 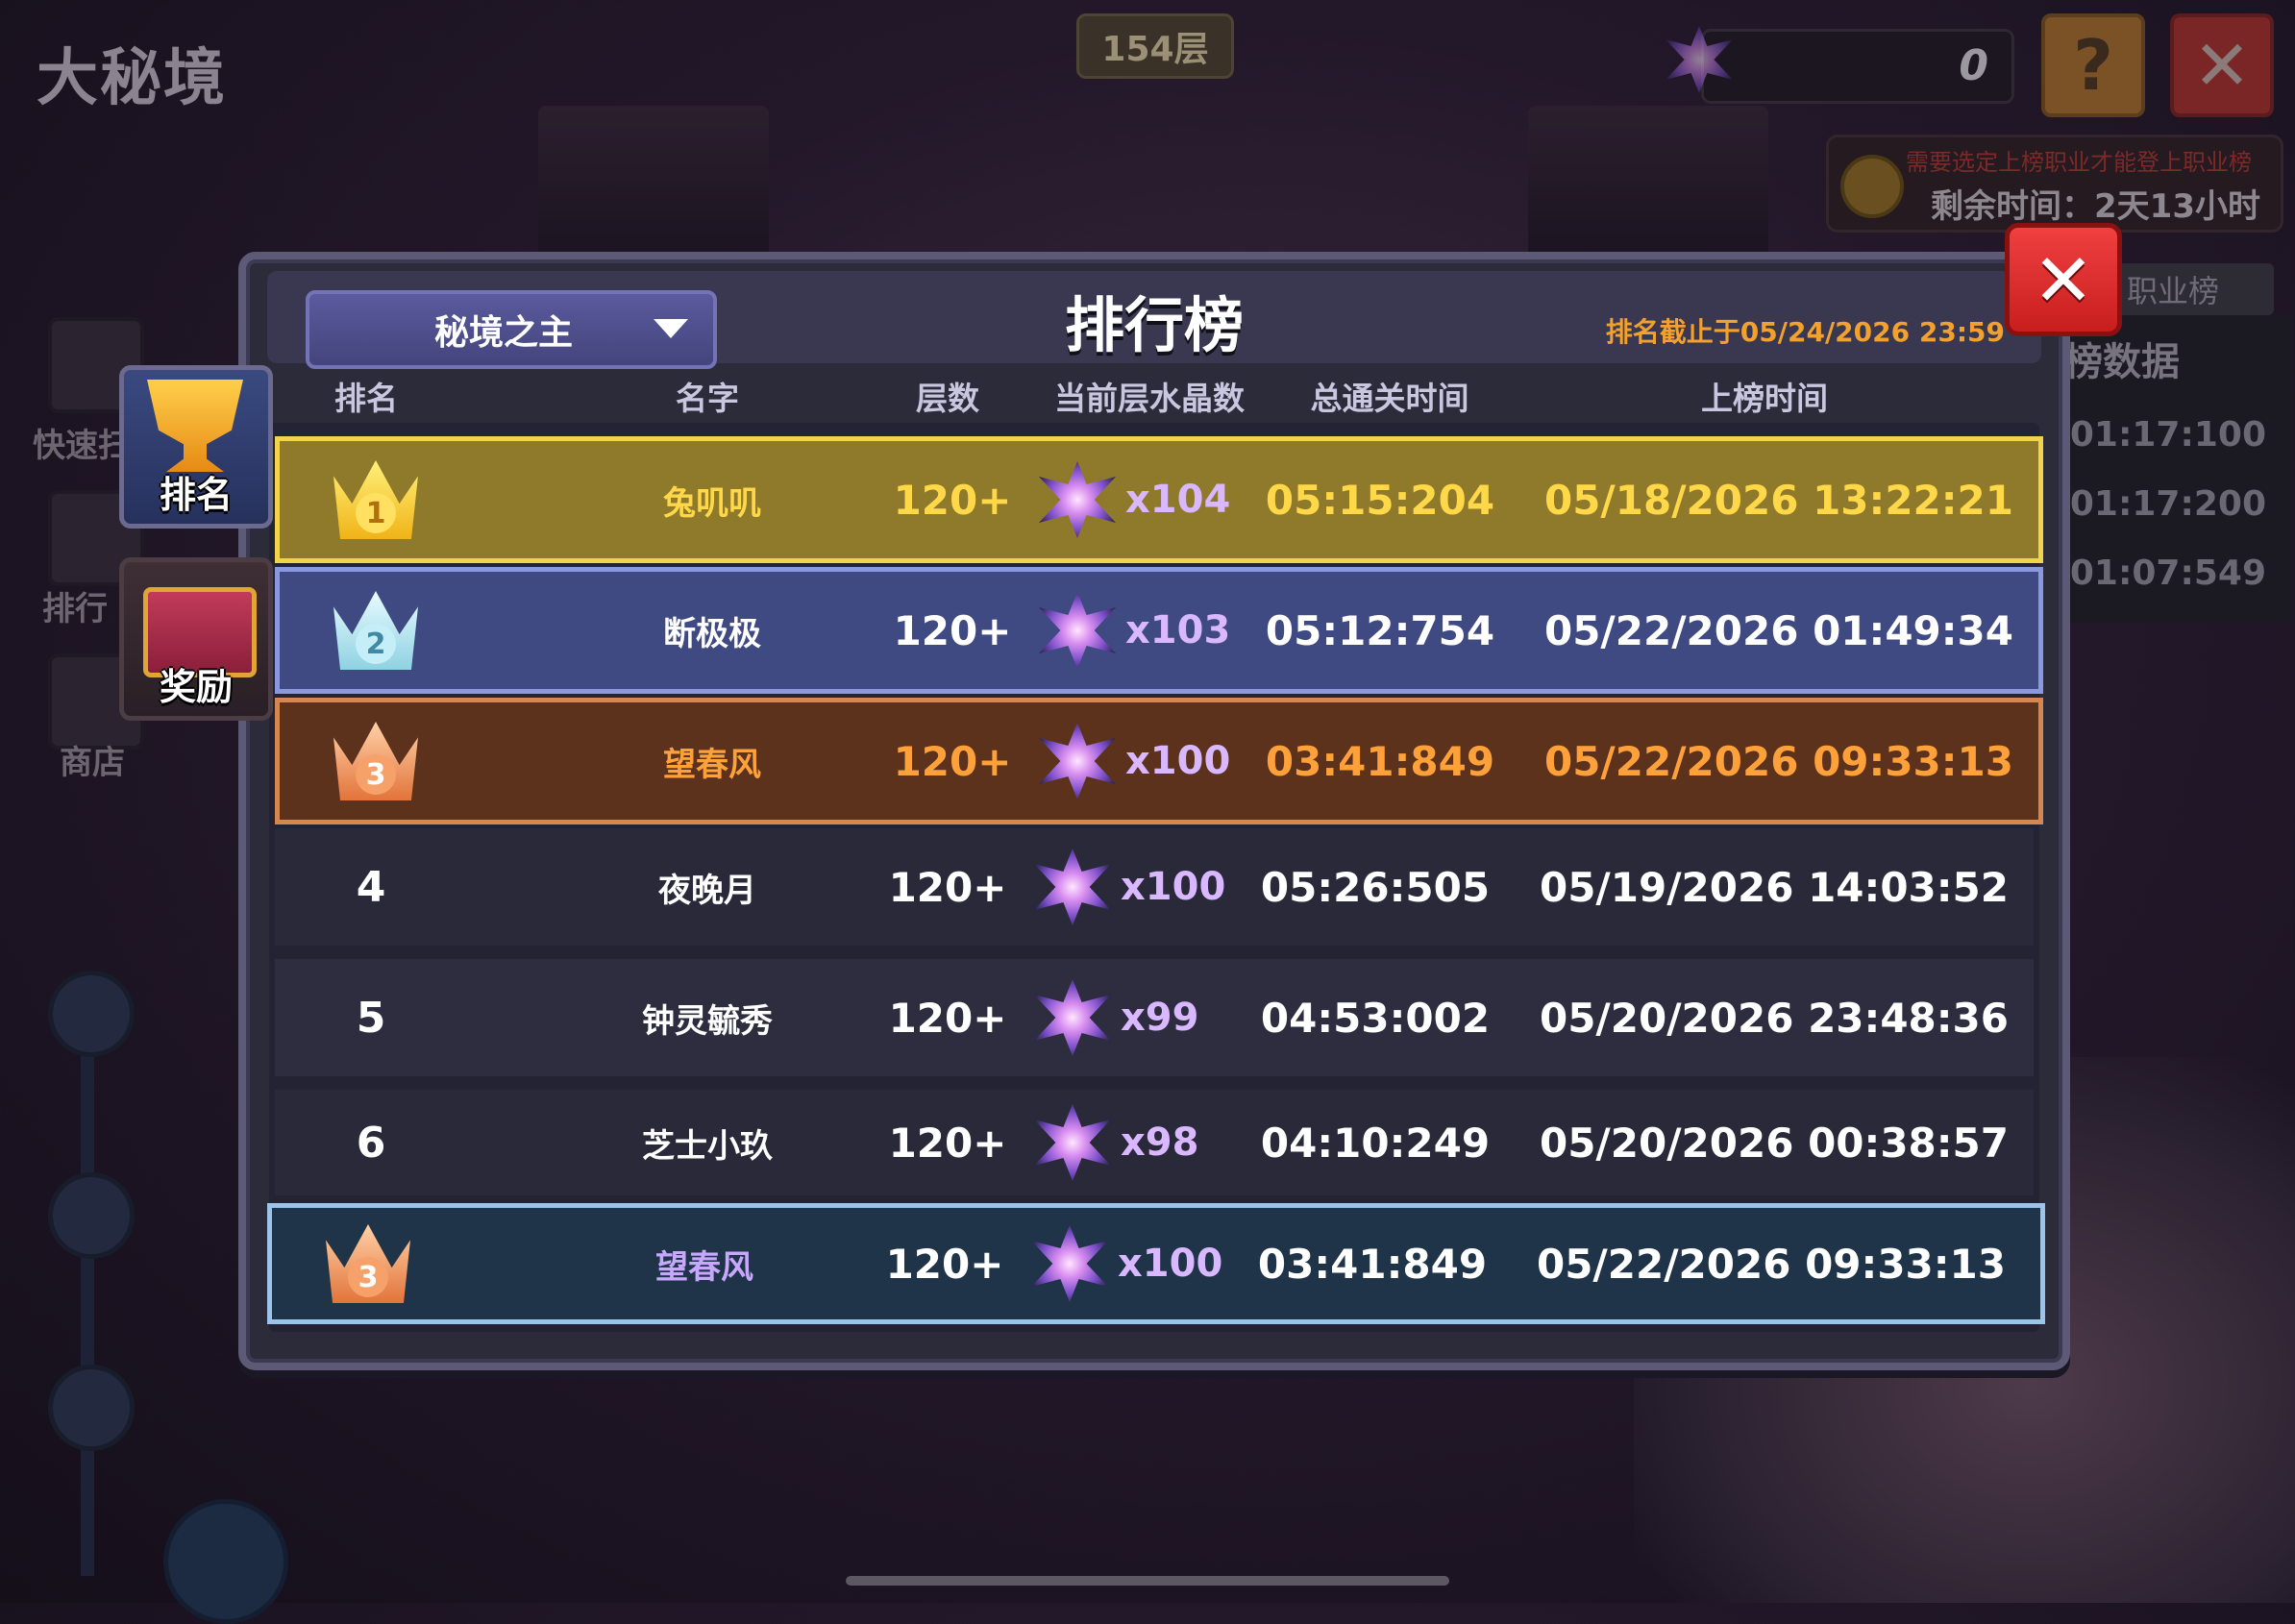 I want to click on column-header-rank: 排名, so click(x=366, y=398).